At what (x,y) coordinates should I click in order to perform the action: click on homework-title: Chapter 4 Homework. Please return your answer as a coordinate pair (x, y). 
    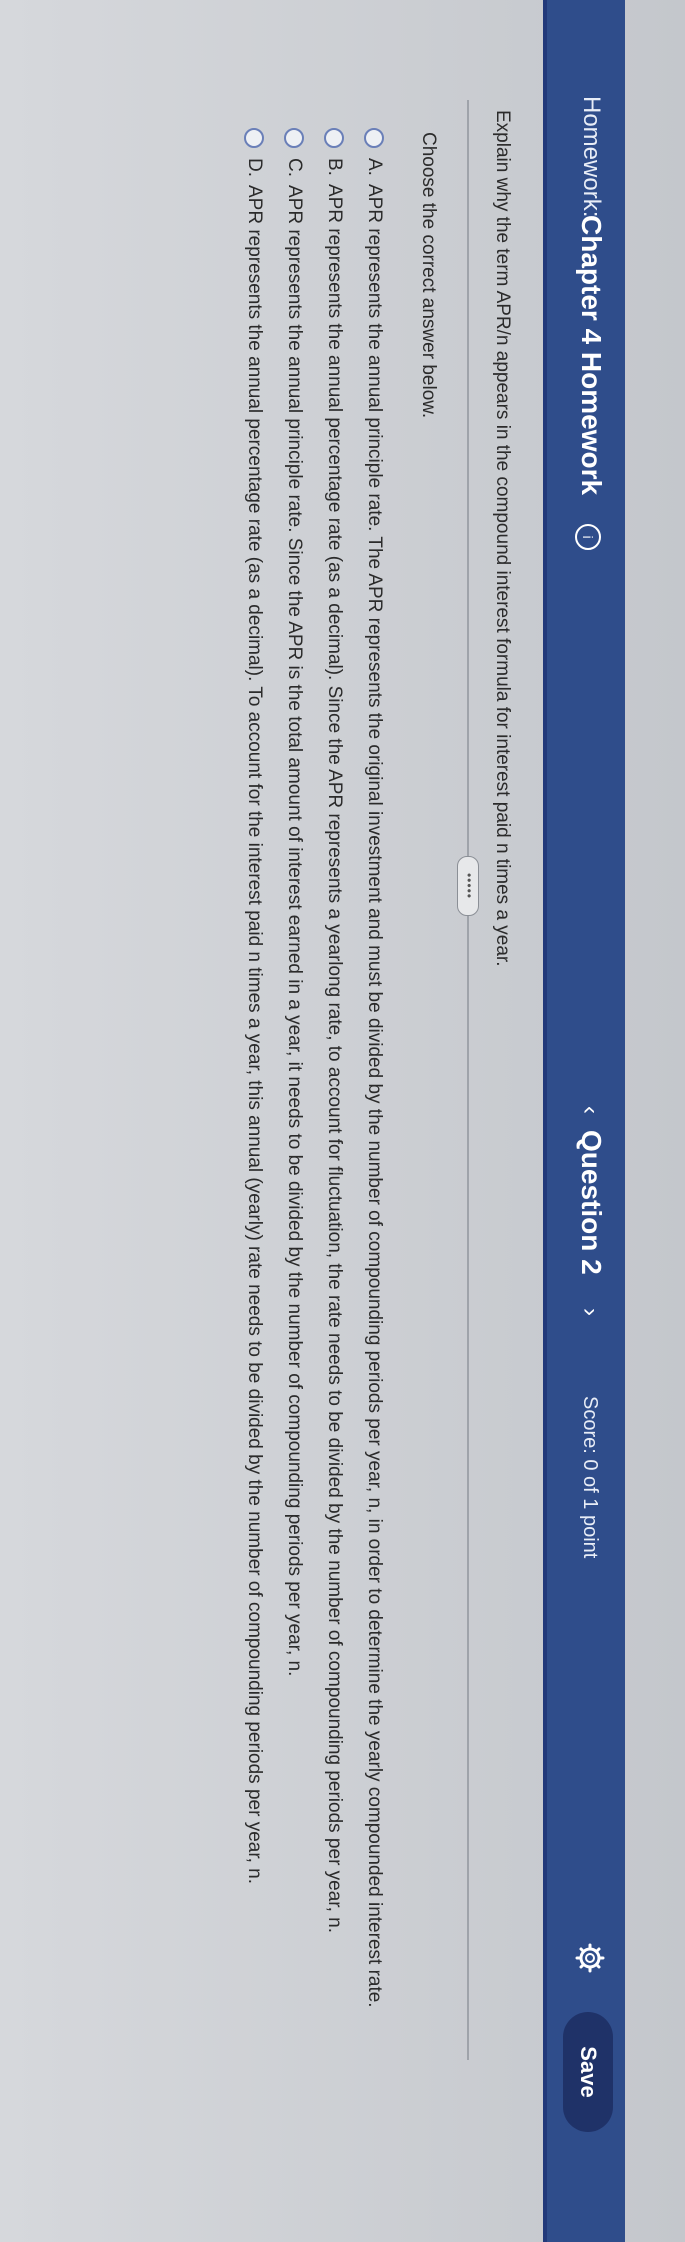
    Looking at the image, I should click on (591, 355).